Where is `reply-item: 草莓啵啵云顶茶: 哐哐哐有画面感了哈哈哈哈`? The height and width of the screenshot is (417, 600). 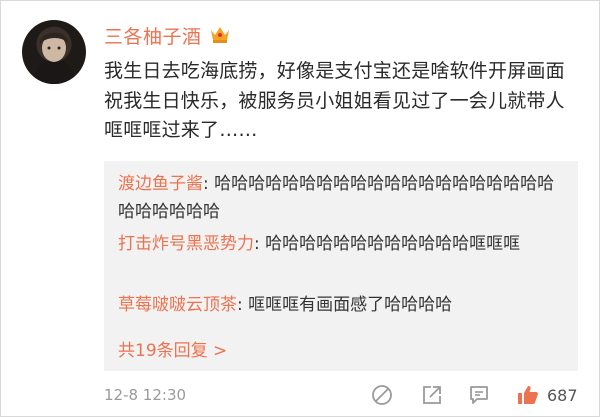 reply-item: 草莓啵啵云顶茶: 哐哐哐有画面感了哈哈哈哈 is located at coordinates (343, 306).